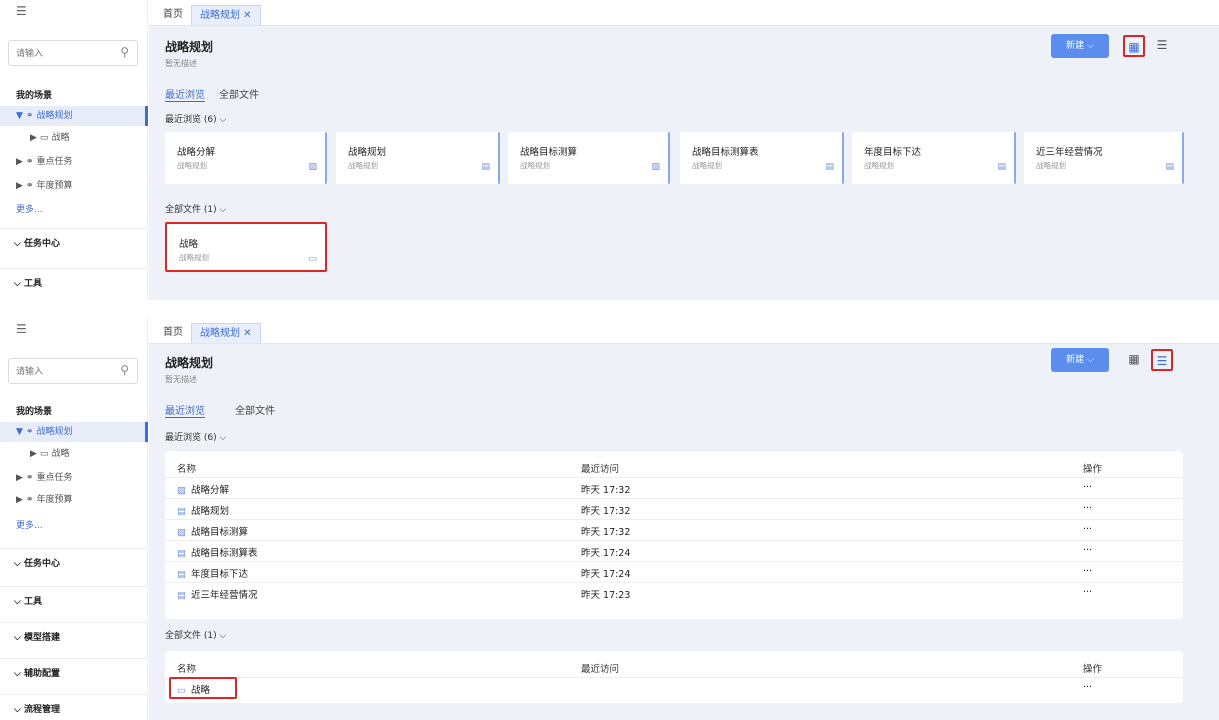 The width and height of the screenshot is (1219, 720). Describe the element at coordinates (74, 637) in the screenshot. I see `group-model-build: ⌵ 模型搭建` at that location.